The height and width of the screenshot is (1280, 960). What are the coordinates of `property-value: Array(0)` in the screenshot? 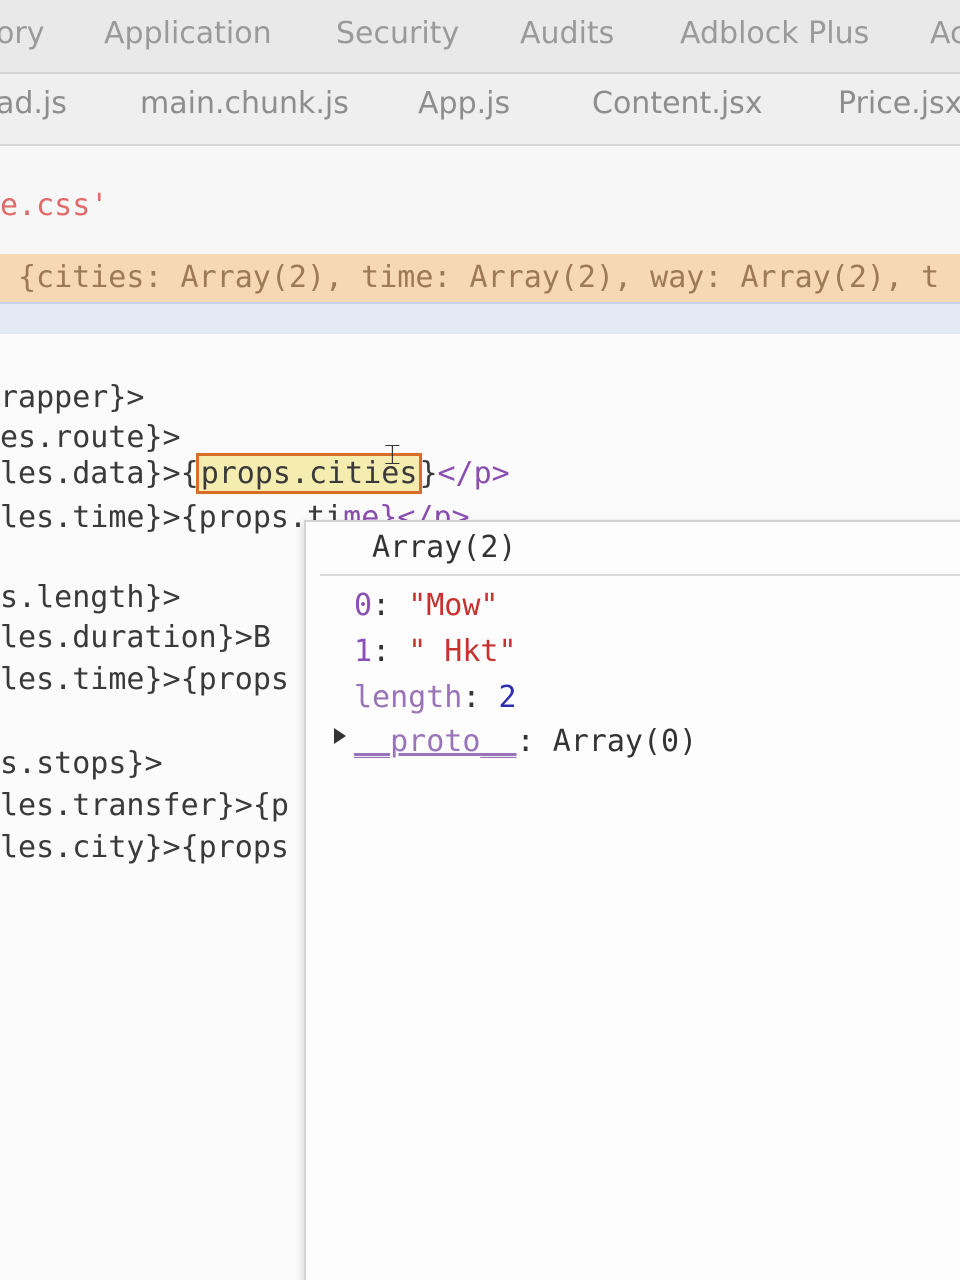 It's located at (625, 741).